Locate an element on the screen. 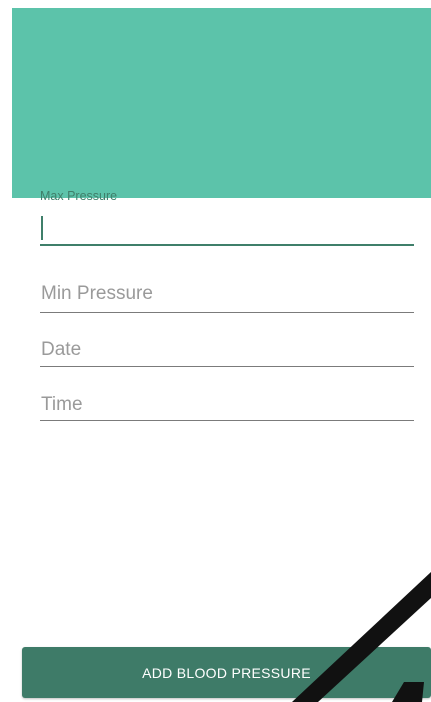 Image resolution: width=431 pixels, height=702 pixels. min-pressure-field: Min Pressure is located at coordinates (227, 298).